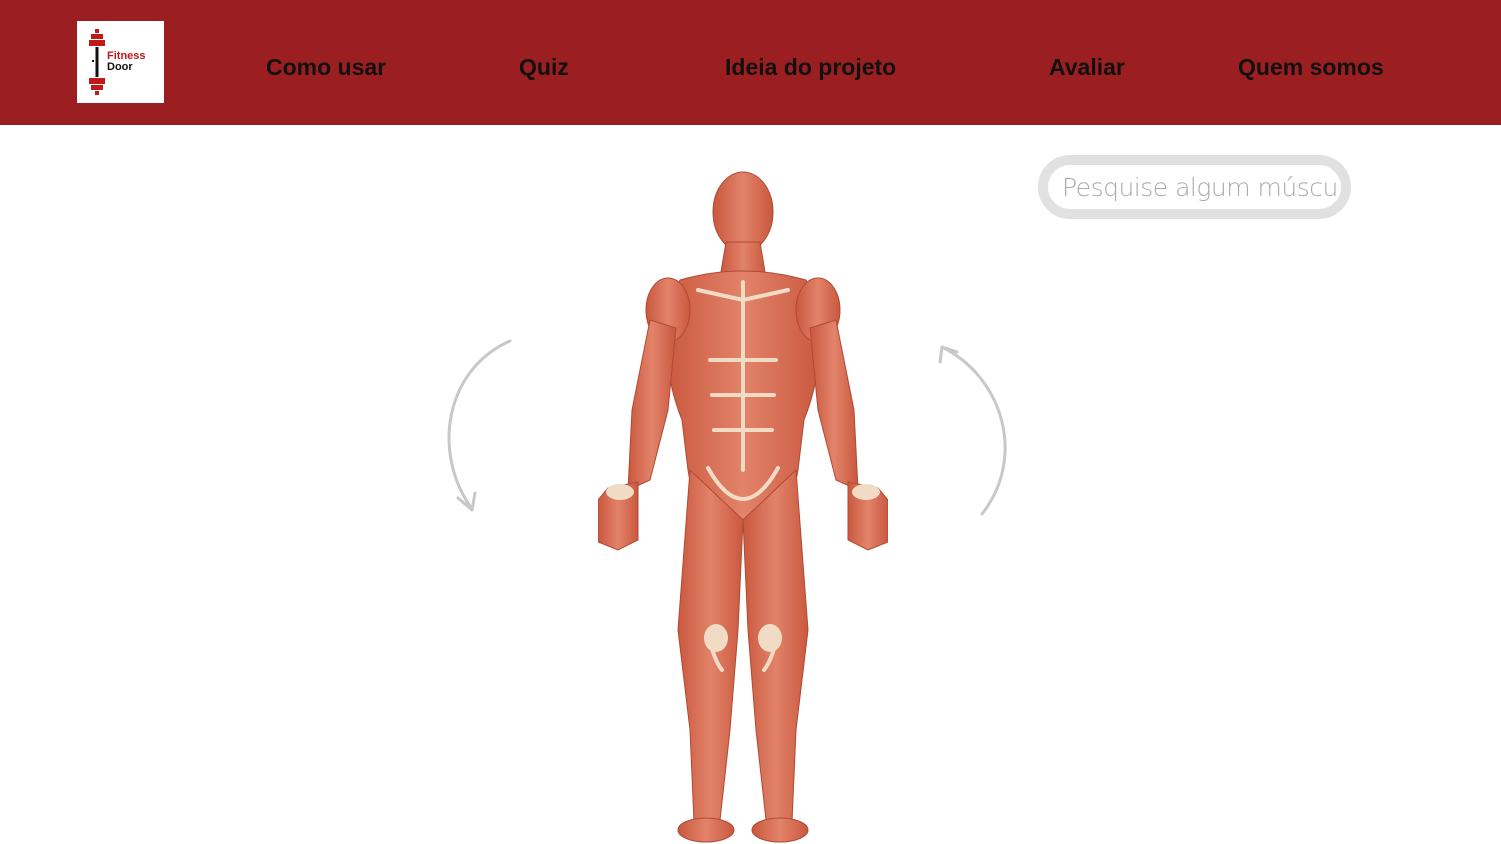  Describe the element at coordinates (326, 67) in the screenshot. I see `nav-como-usar: Como usar` at that location.